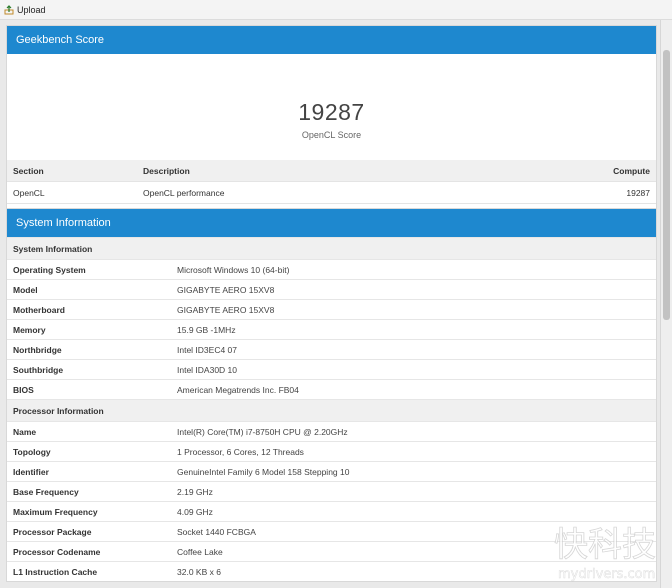 This screenshot has height=588, width=672. What do you see at coordinates (86, 511) in the screenshot?
I see `row-key: Maximum Frequency` at bounding box center [86, 511].